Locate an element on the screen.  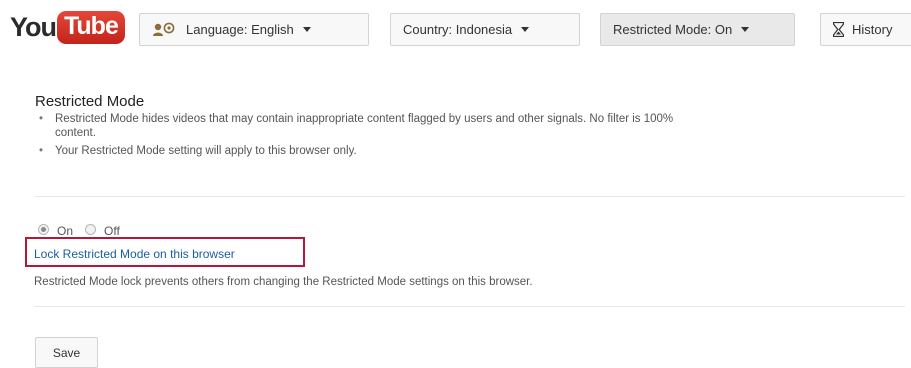
language-dropdown: Language: English is located at coordinates (254, 29).